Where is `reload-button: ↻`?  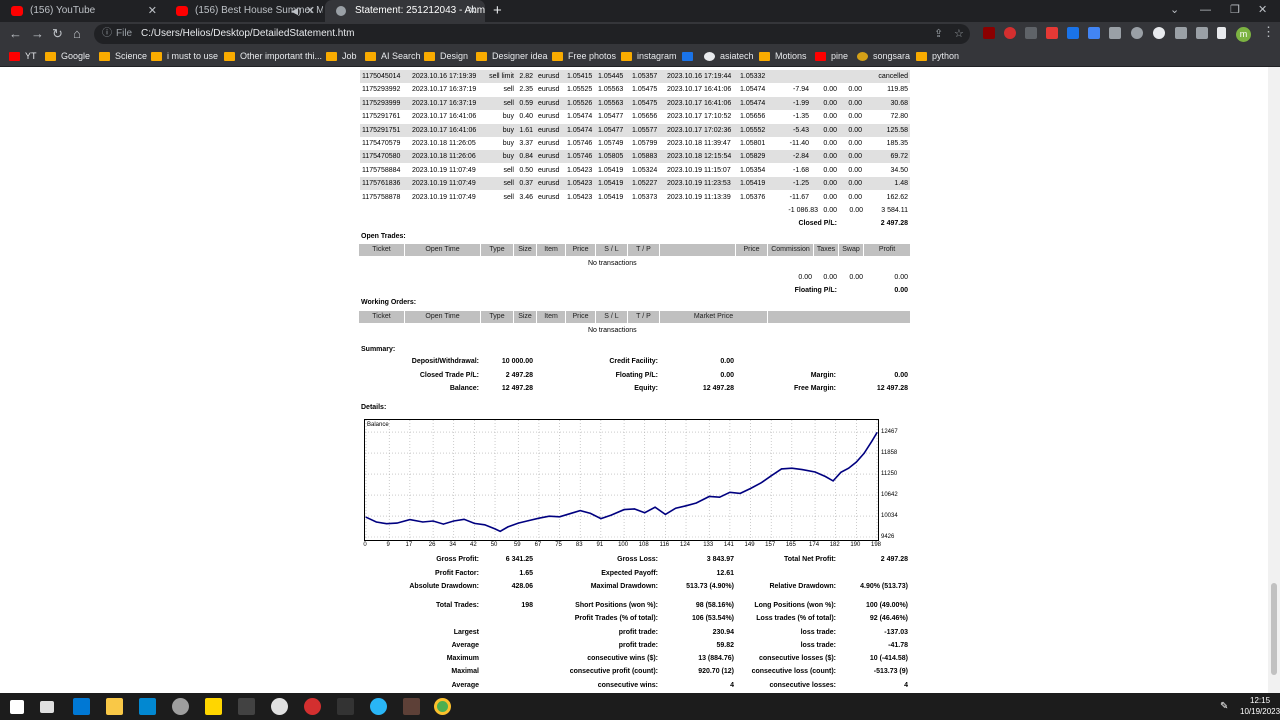 reload-button: ↻ is located at coordinates (57, 33).